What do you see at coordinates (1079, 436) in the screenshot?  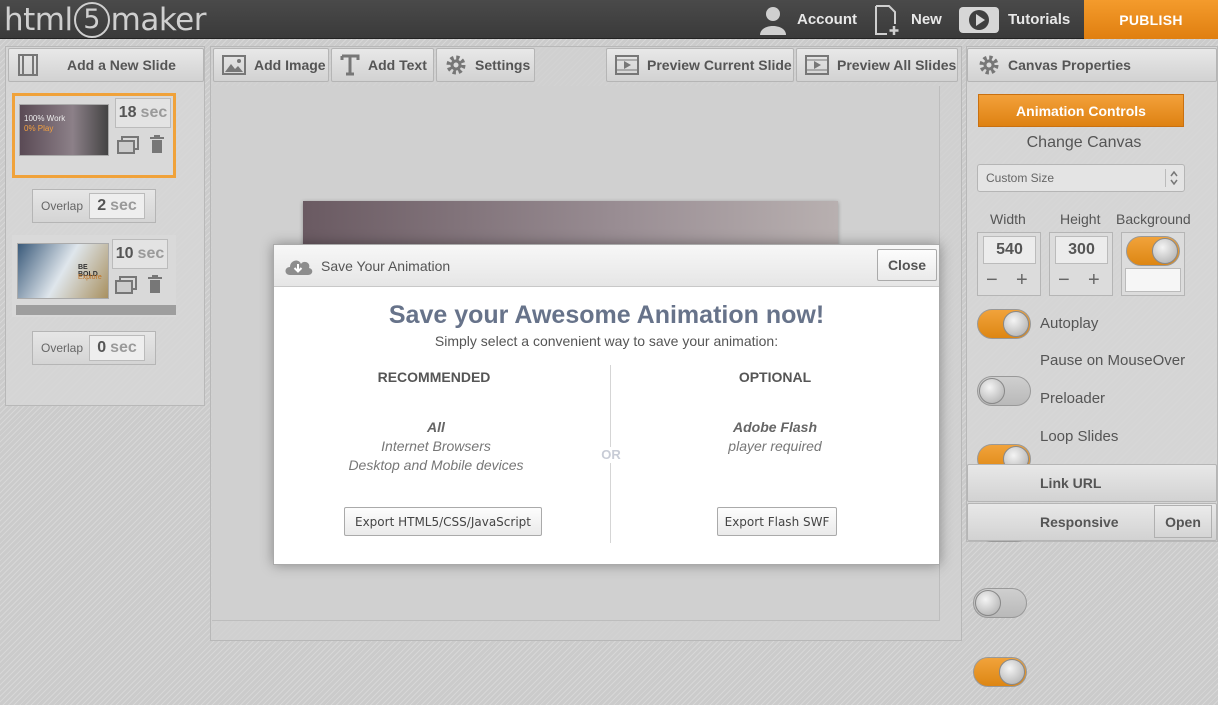 I see `loop-slides-label: Loop Slides` at bounding box center [1079, 436].